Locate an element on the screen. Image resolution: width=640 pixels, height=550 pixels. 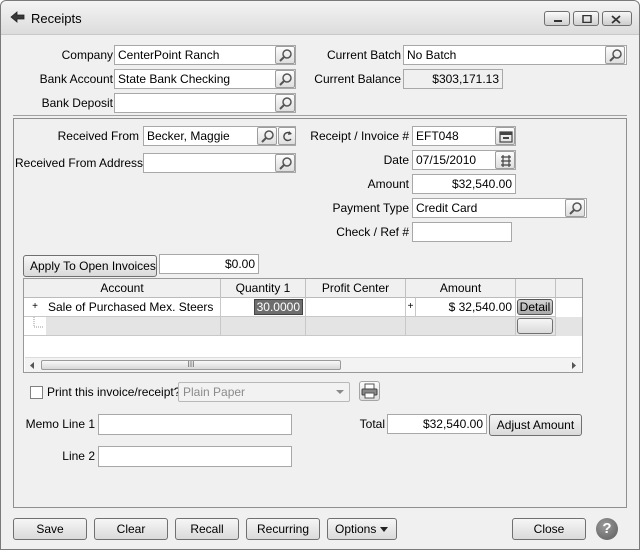
company-lookup-button is located at coordinates (285, 55).